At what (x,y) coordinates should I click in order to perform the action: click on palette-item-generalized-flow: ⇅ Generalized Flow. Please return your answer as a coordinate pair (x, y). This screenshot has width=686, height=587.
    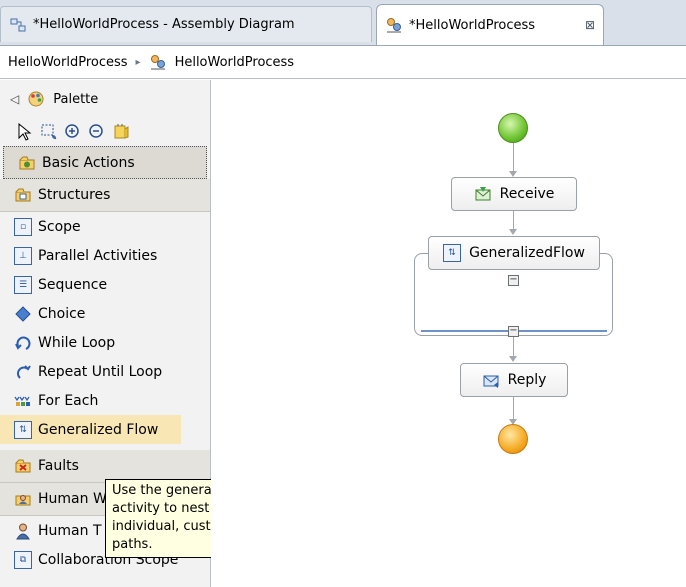
    Looking at the image, I should click on (90, 429).